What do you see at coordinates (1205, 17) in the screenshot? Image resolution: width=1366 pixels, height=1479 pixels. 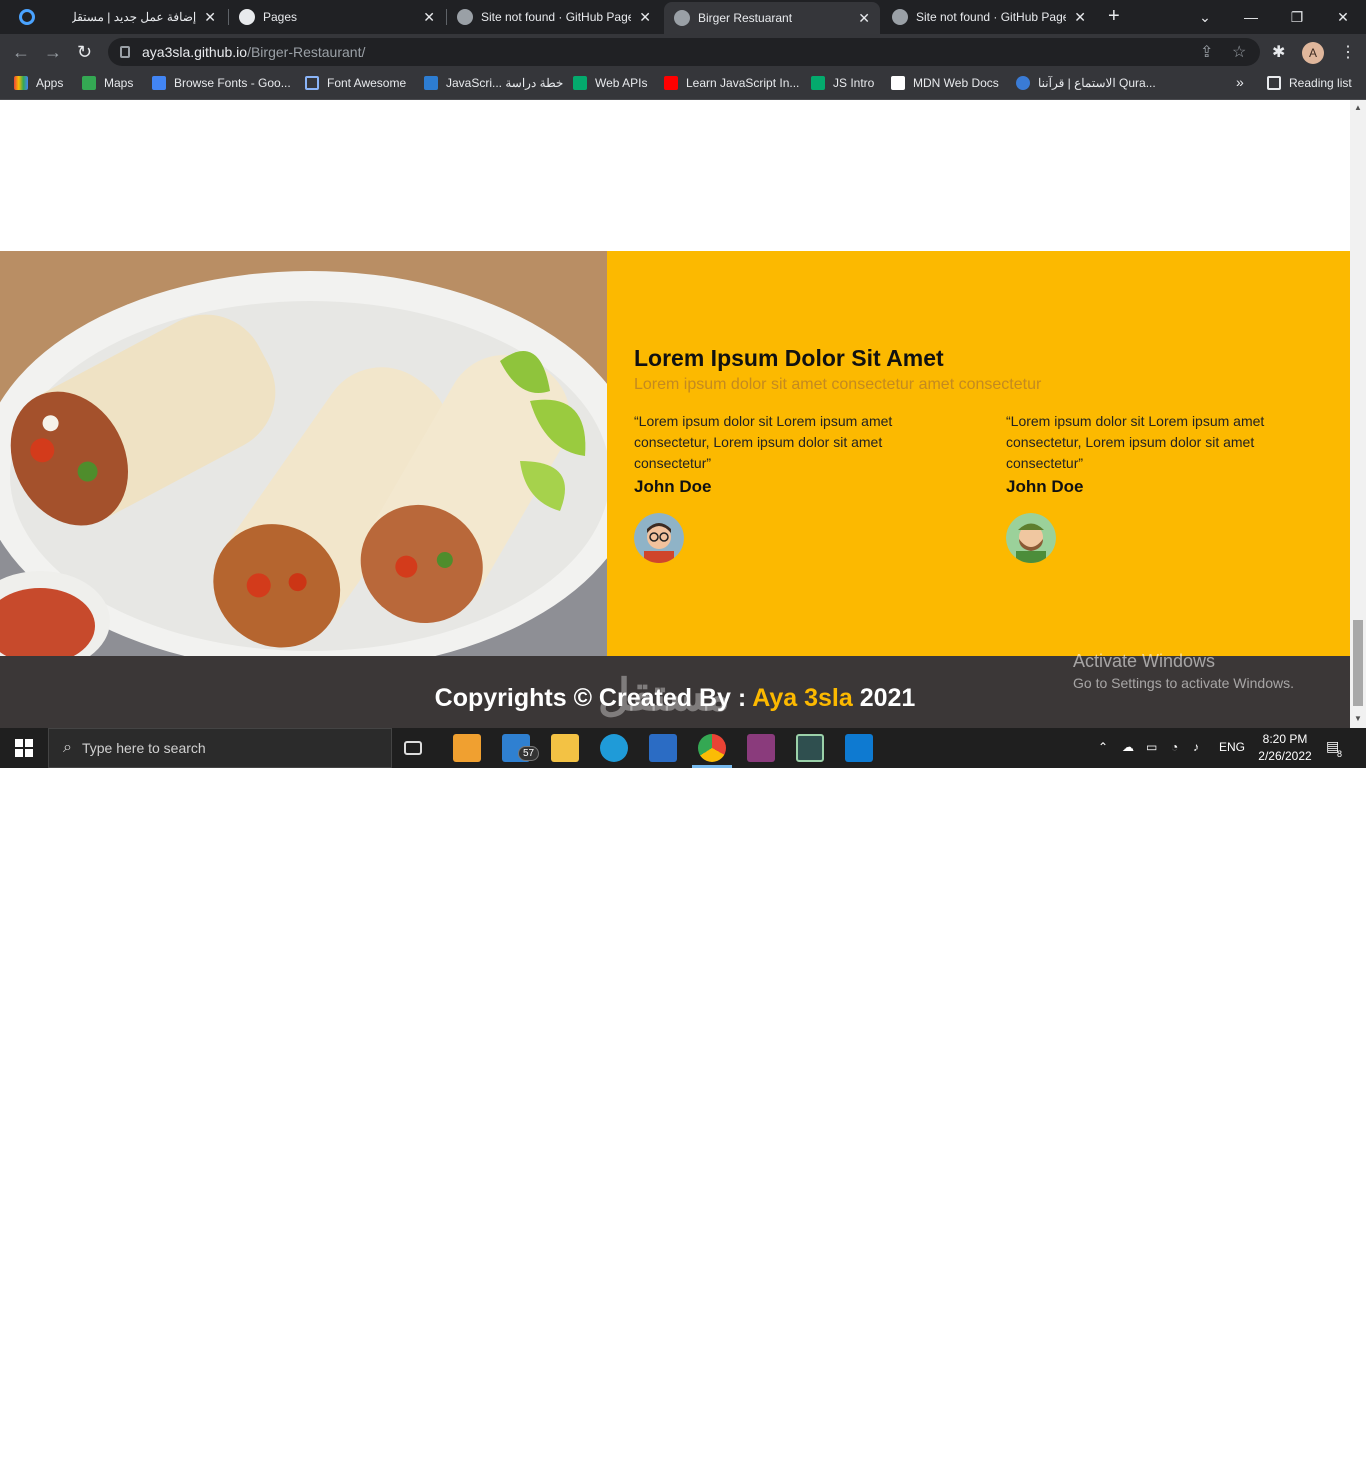 I see `tab-search-button: ⌄` at bounding box center [1205, 17].